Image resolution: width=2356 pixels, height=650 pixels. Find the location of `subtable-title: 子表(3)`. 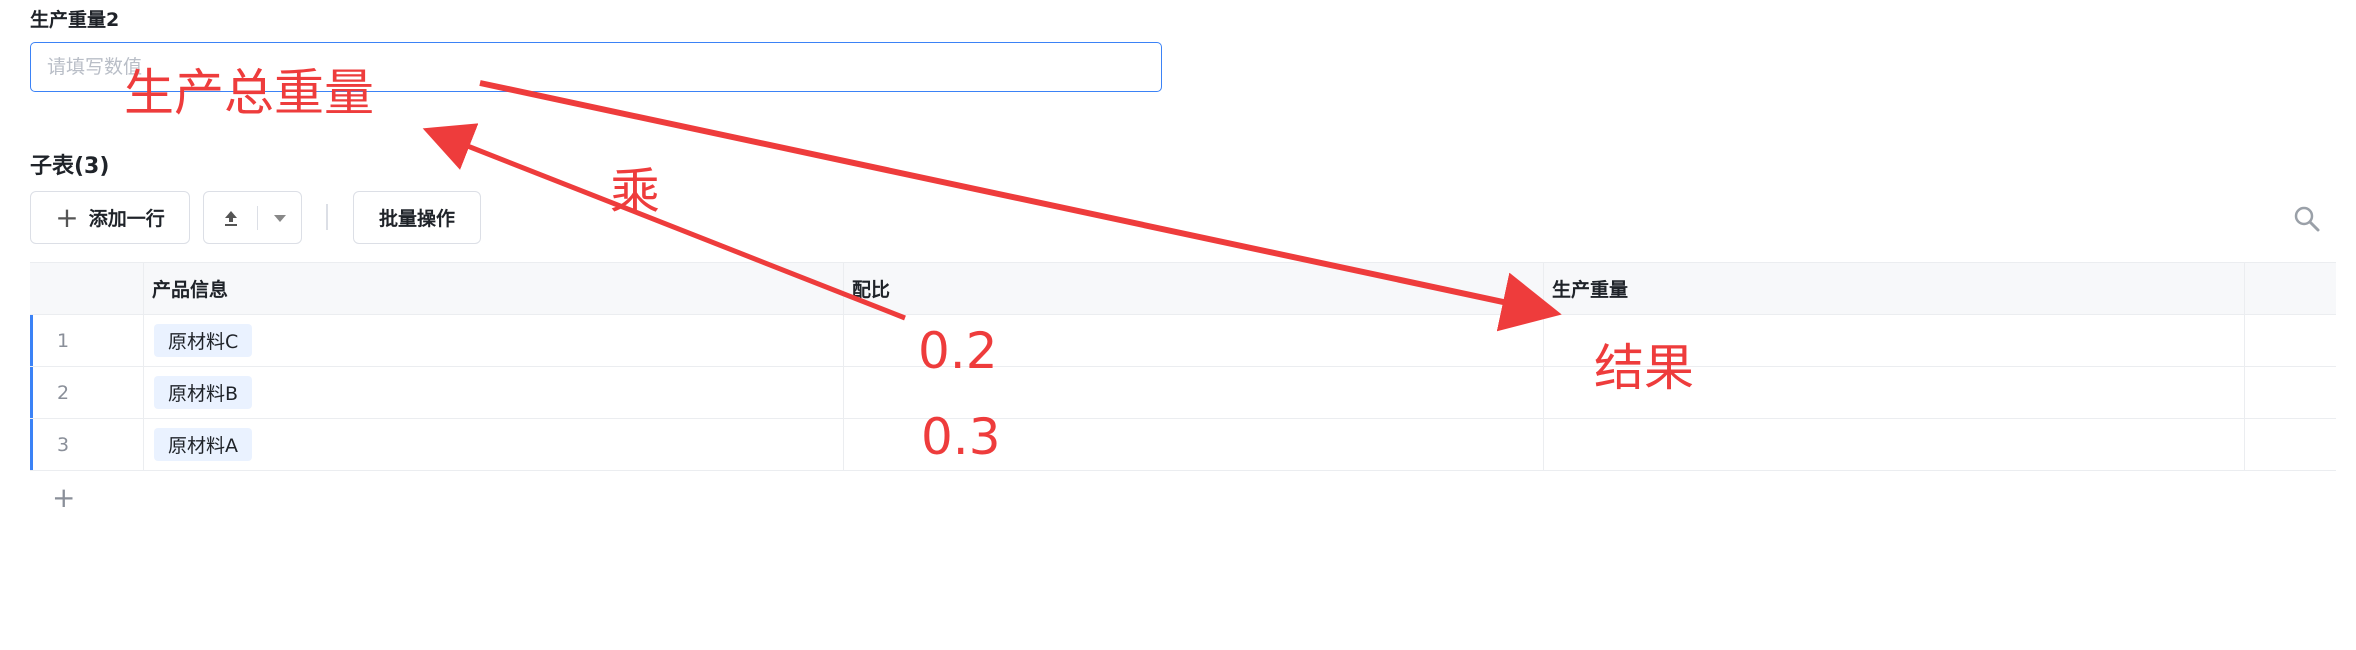

subtable-title: 子表(3) is located at coordinates (70, 166).